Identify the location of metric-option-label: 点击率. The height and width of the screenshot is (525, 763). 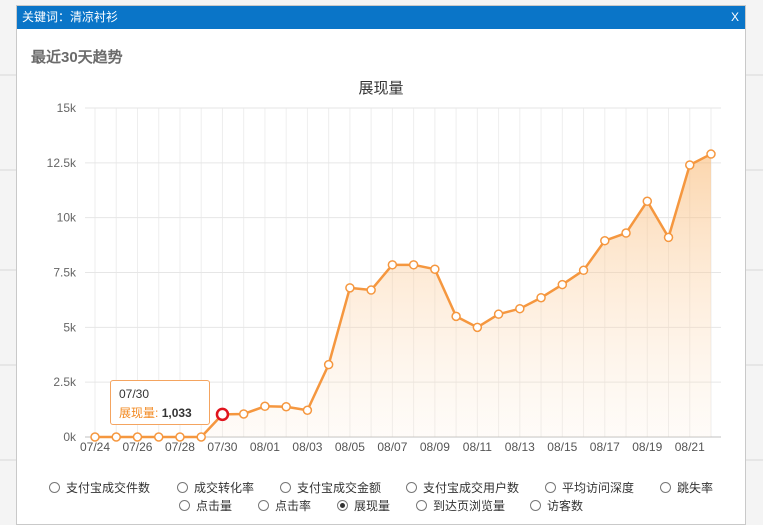
(293, 506).